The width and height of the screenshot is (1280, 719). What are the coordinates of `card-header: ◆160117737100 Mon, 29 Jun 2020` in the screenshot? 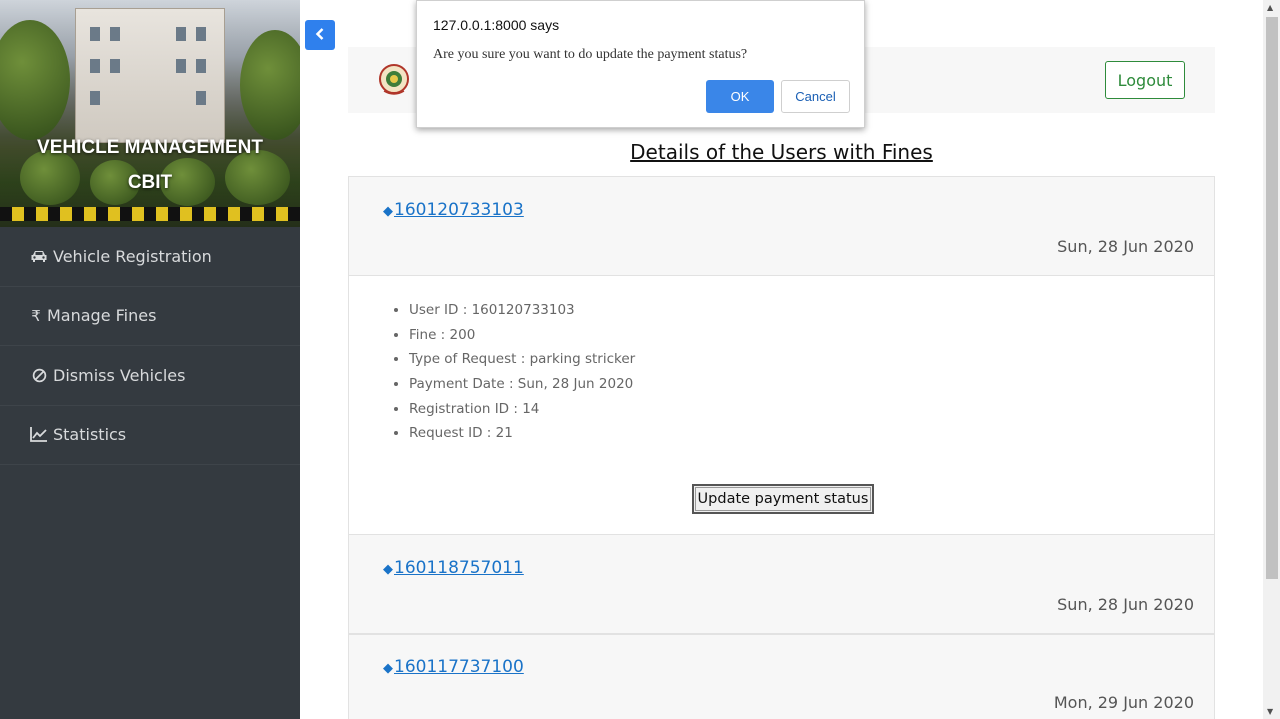 It's located at (781, 676).